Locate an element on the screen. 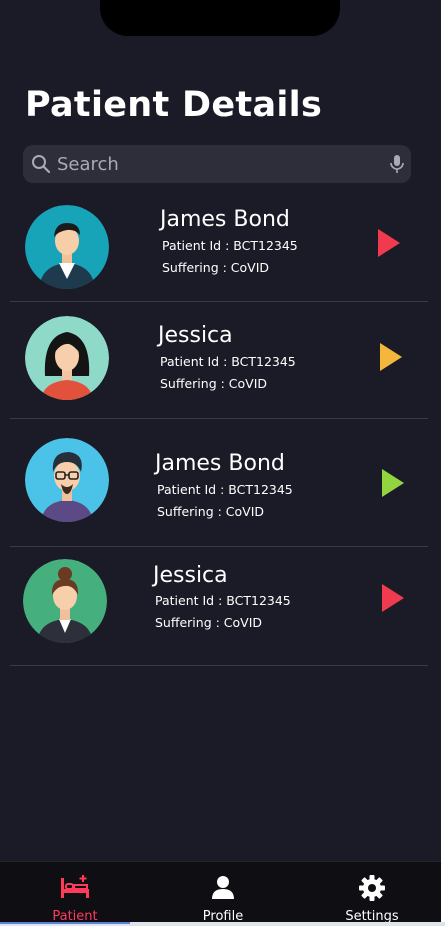 The width and height of the screenshot is (445, 926). man-suit-avatar-icon is located at coordinates (67, 247).